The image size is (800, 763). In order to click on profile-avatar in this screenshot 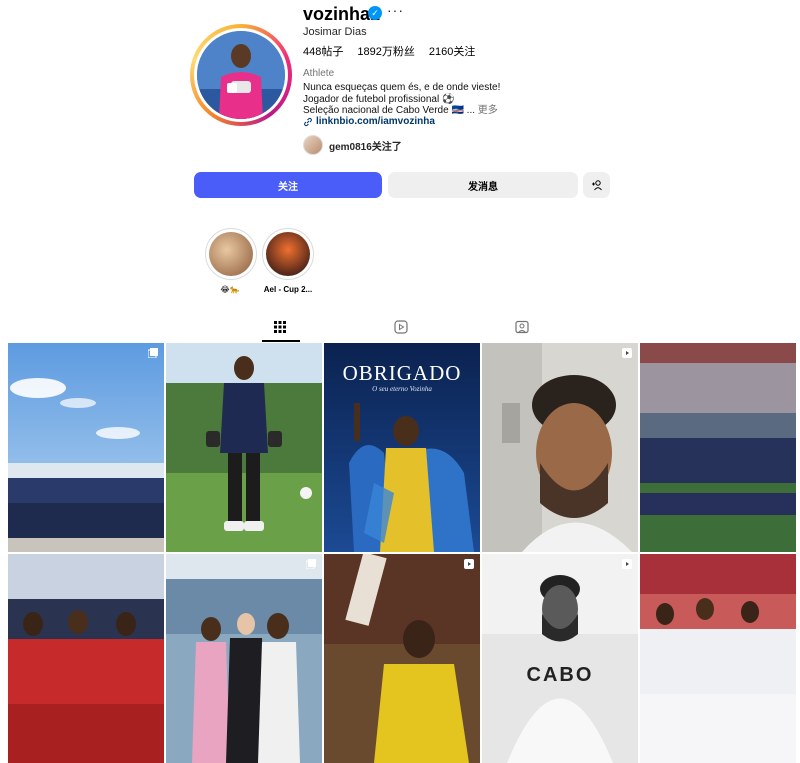, I will do `click(241, 75)`.